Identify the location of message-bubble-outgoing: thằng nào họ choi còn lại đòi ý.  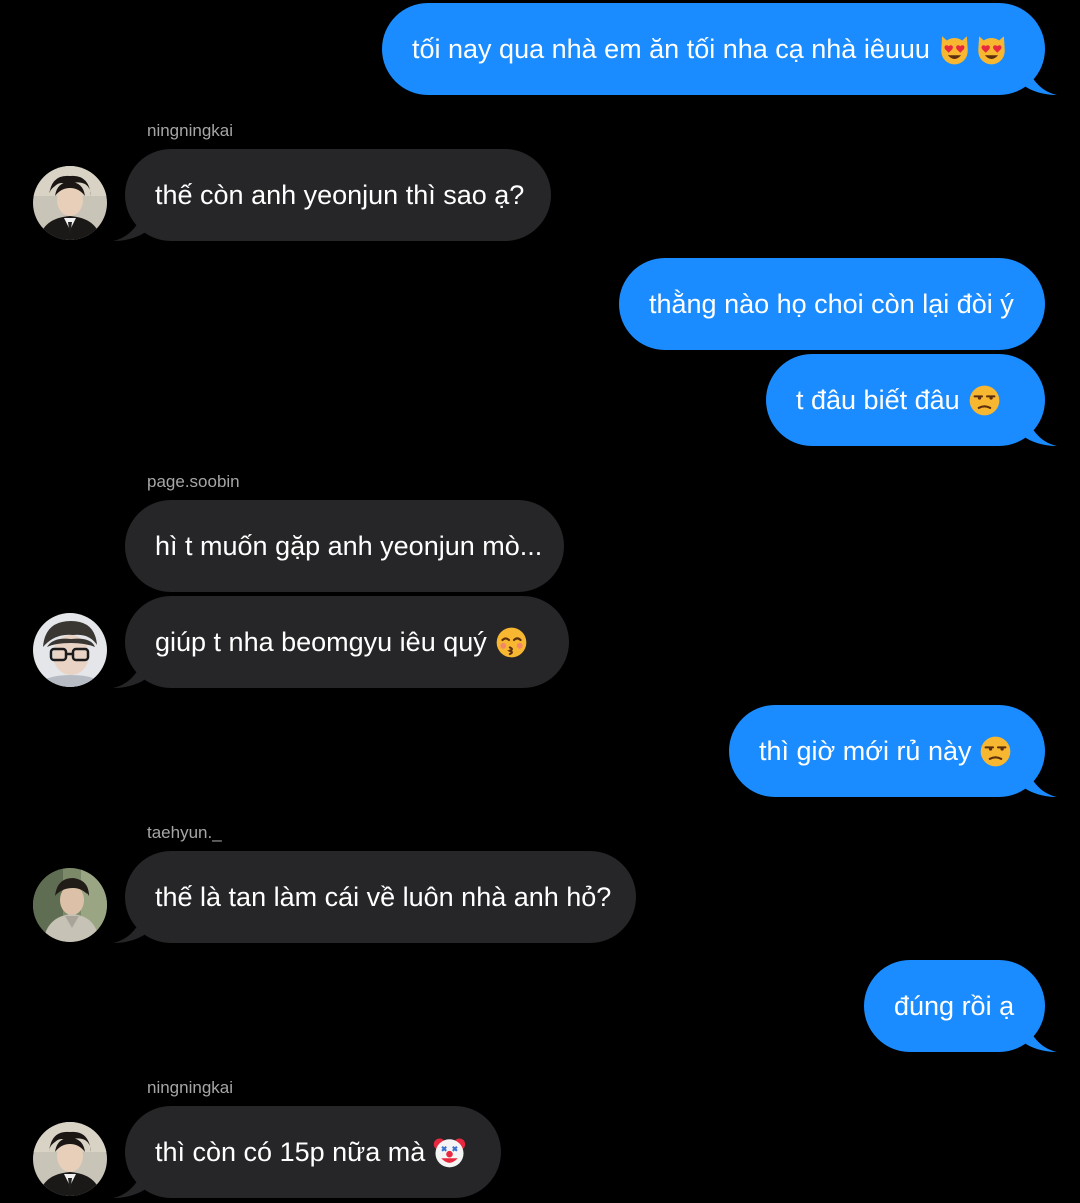
(832, 304).